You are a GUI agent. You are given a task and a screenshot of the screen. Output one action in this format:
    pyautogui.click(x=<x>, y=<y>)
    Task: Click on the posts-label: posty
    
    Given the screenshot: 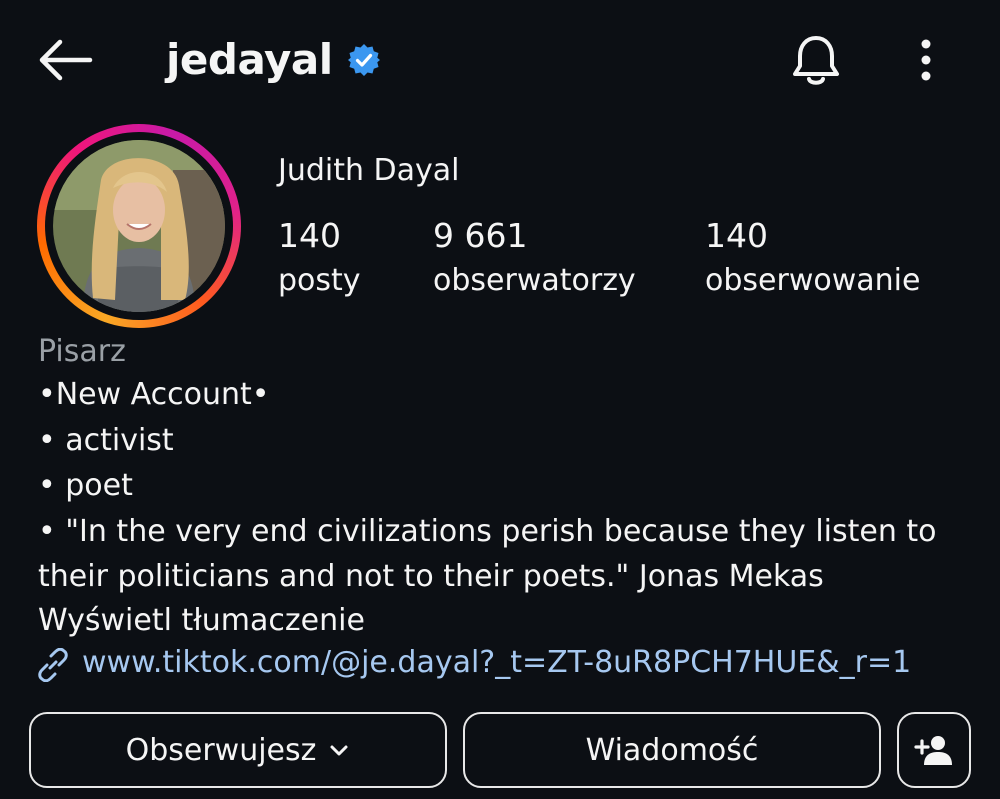 What is the action you would take?
    pyautogui.click(x=319, y=281)
    